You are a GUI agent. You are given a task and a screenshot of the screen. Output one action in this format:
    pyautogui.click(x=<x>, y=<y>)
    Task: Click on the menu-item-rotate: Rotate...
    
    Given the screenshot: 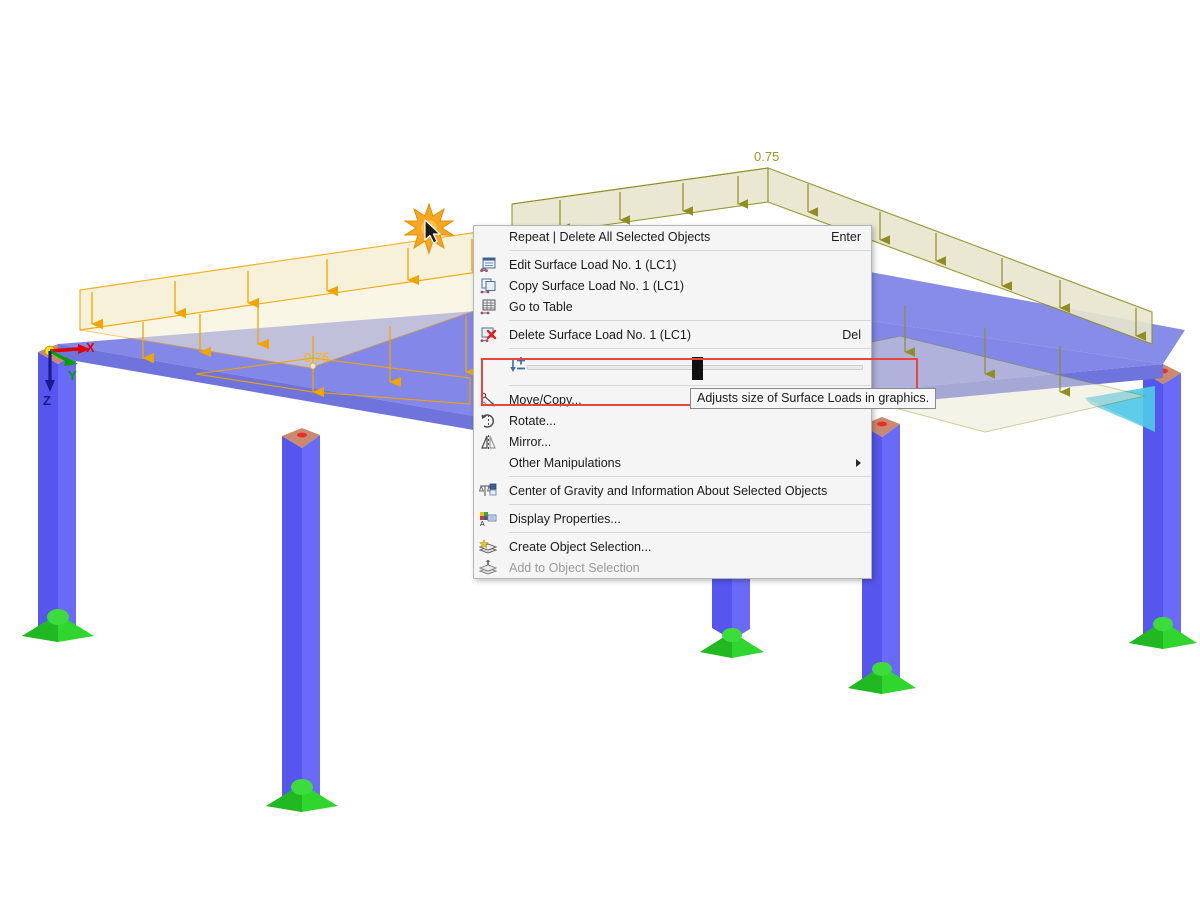 What is the action you would take?
    pyautogui.click(x=672, y=420)
    